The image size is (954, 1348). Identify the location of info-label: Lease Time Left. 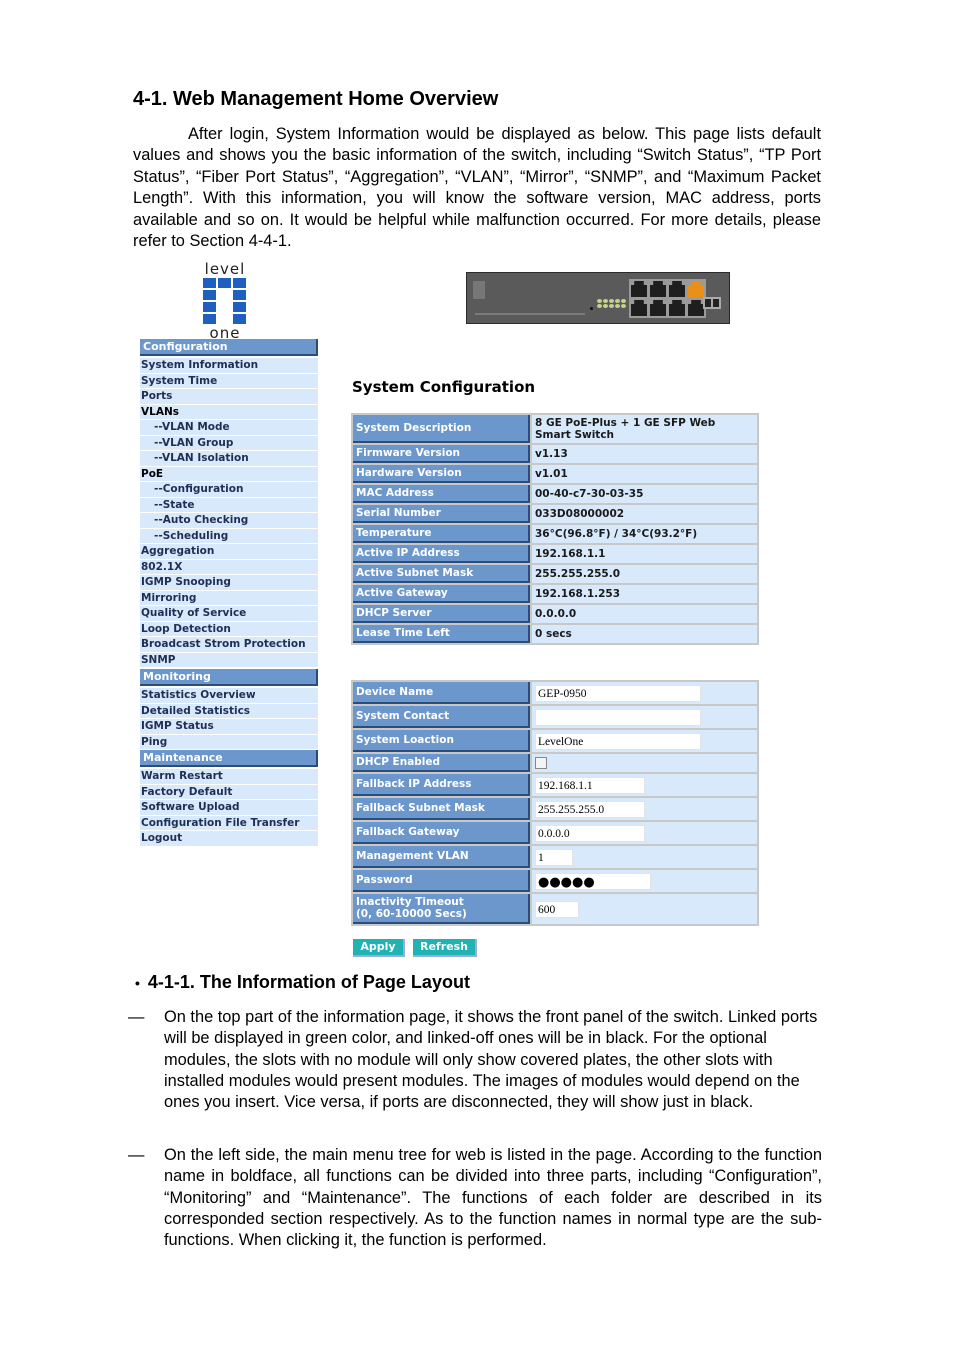
(441, 634).